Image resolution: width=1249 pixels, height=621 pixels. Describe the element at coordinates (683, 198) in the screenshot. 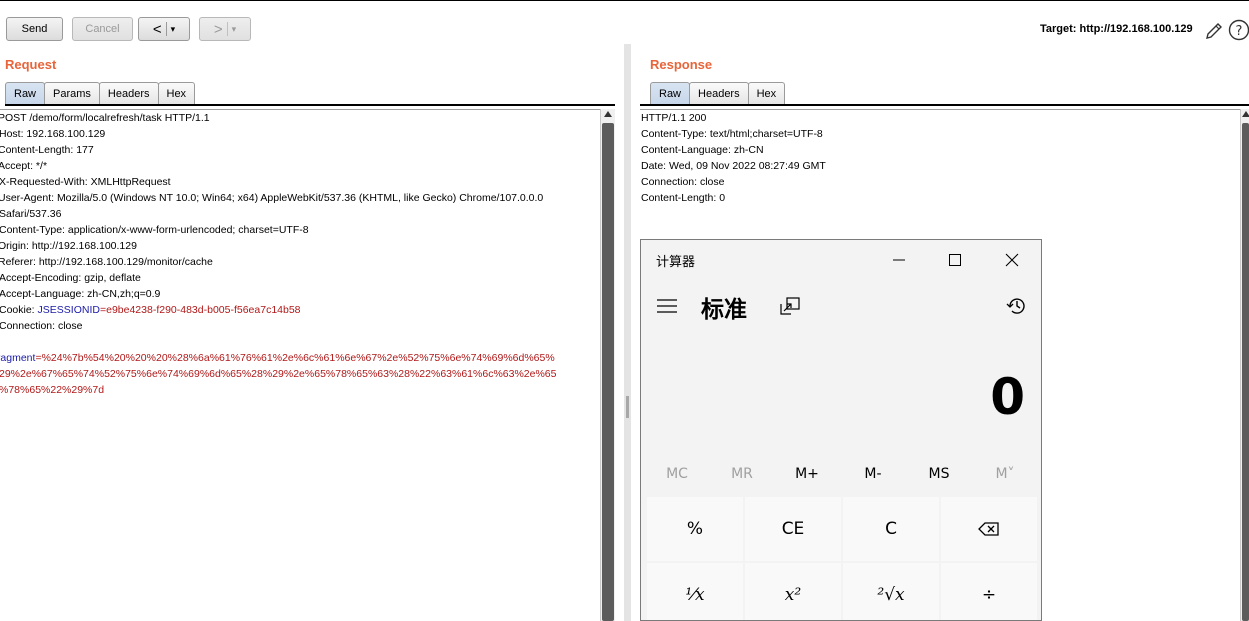

I see `response-line: Content-Length: 0` at that location.